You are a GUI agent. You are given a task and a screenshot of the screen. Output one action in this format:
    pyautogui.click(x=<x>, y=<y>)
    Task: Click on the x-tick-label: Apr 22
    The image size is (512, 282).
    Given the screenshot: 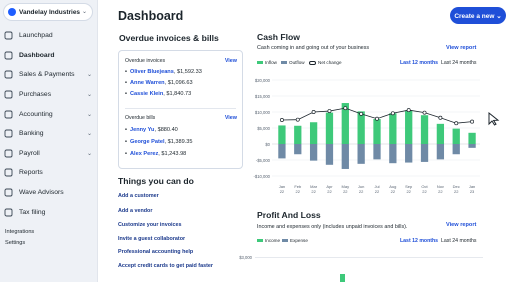 What is the action you would take?
    pyautogui.click(x=329, y=189)
    